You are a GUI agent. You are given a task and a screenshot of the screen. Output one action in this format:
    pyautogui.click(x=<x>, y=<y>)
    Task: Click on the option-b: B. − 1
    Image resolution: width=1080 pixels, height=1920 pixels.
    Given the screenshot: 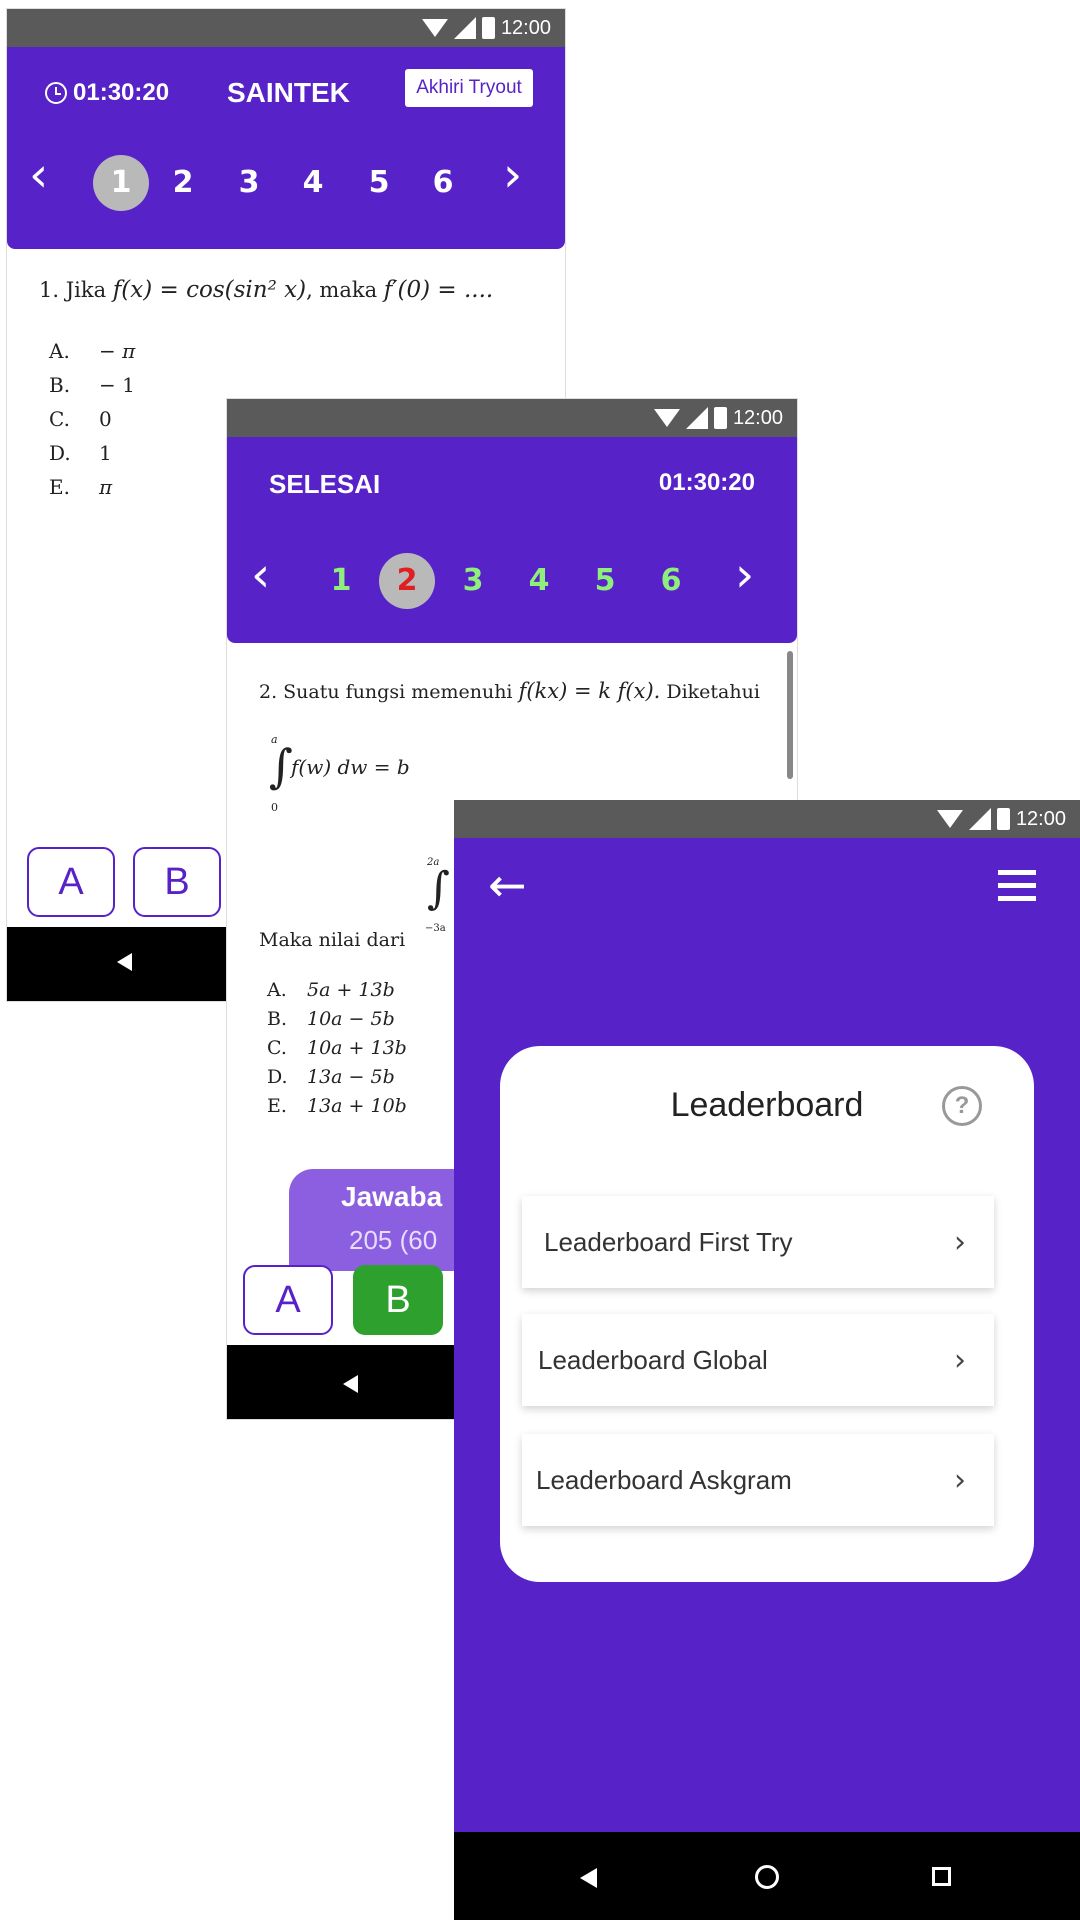 What is the action you would take?
    pyautogui.click(x=92, y=390)
    